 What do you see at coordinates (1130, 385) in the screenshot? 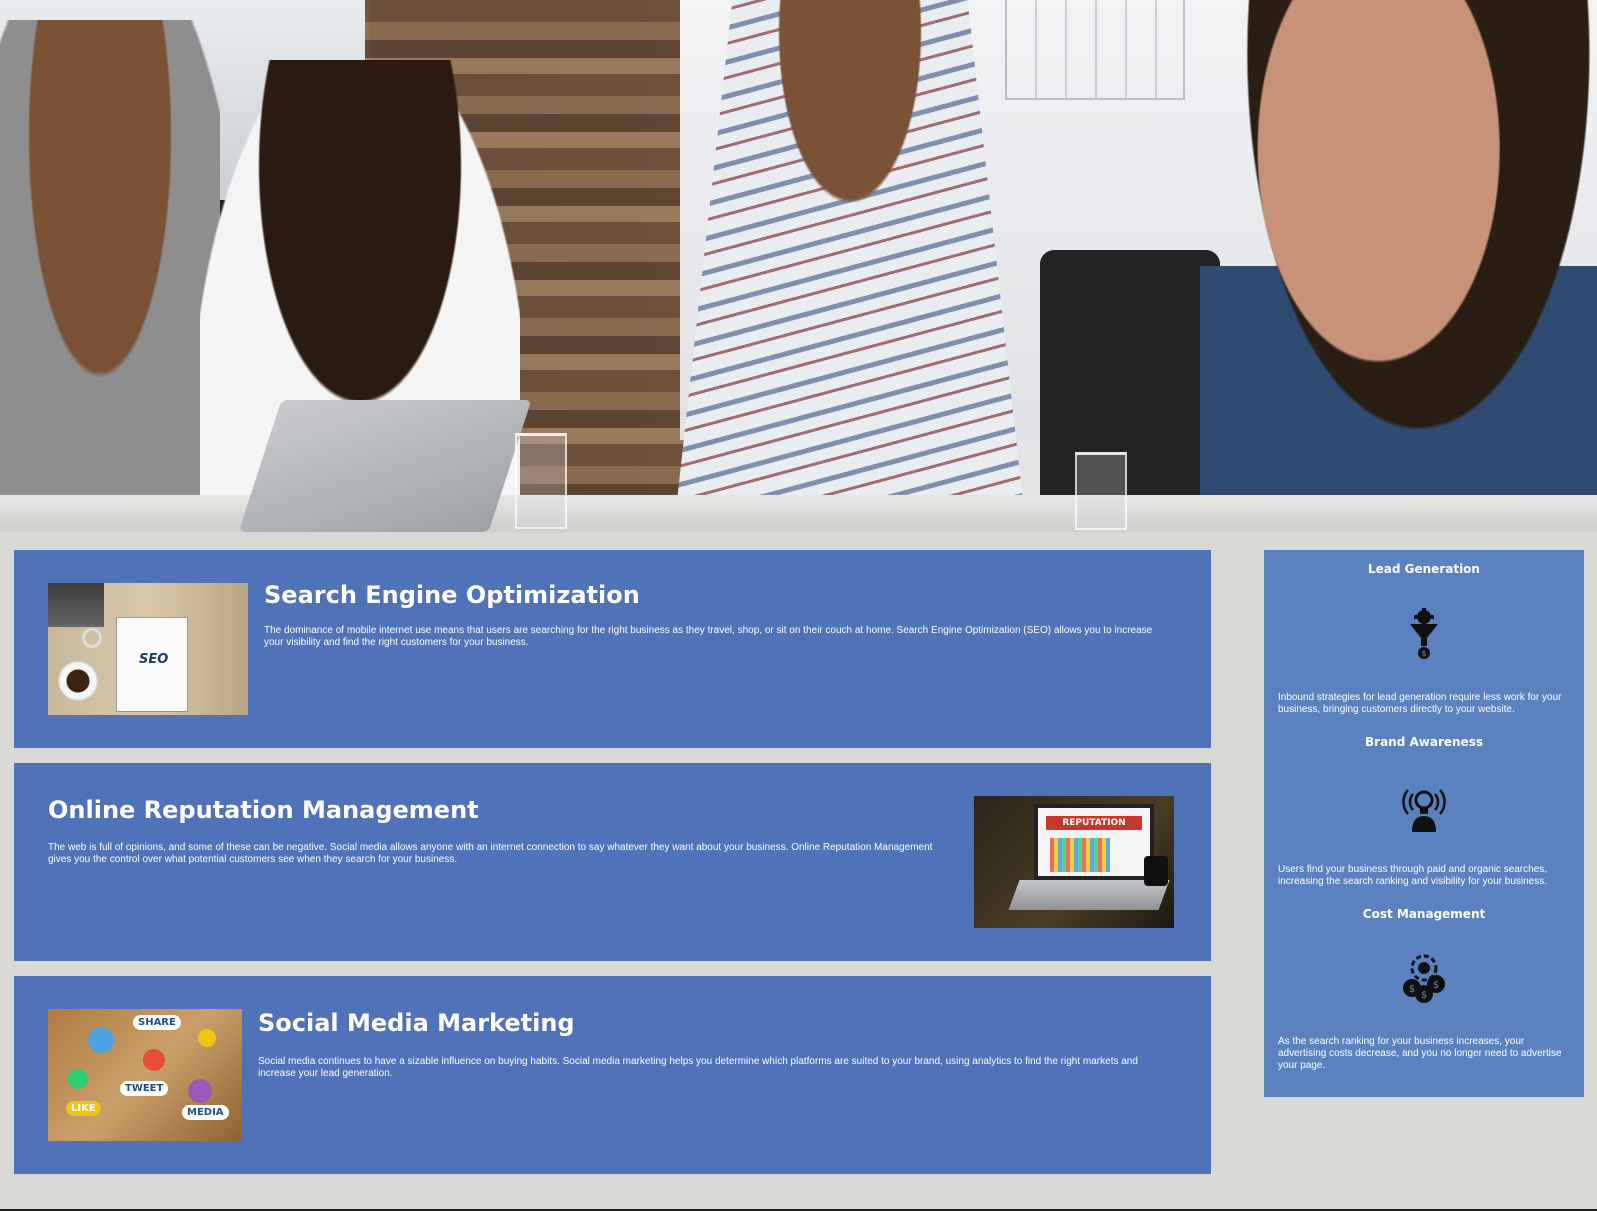
I see `hero-chair` at bounding box center [1130, 385].